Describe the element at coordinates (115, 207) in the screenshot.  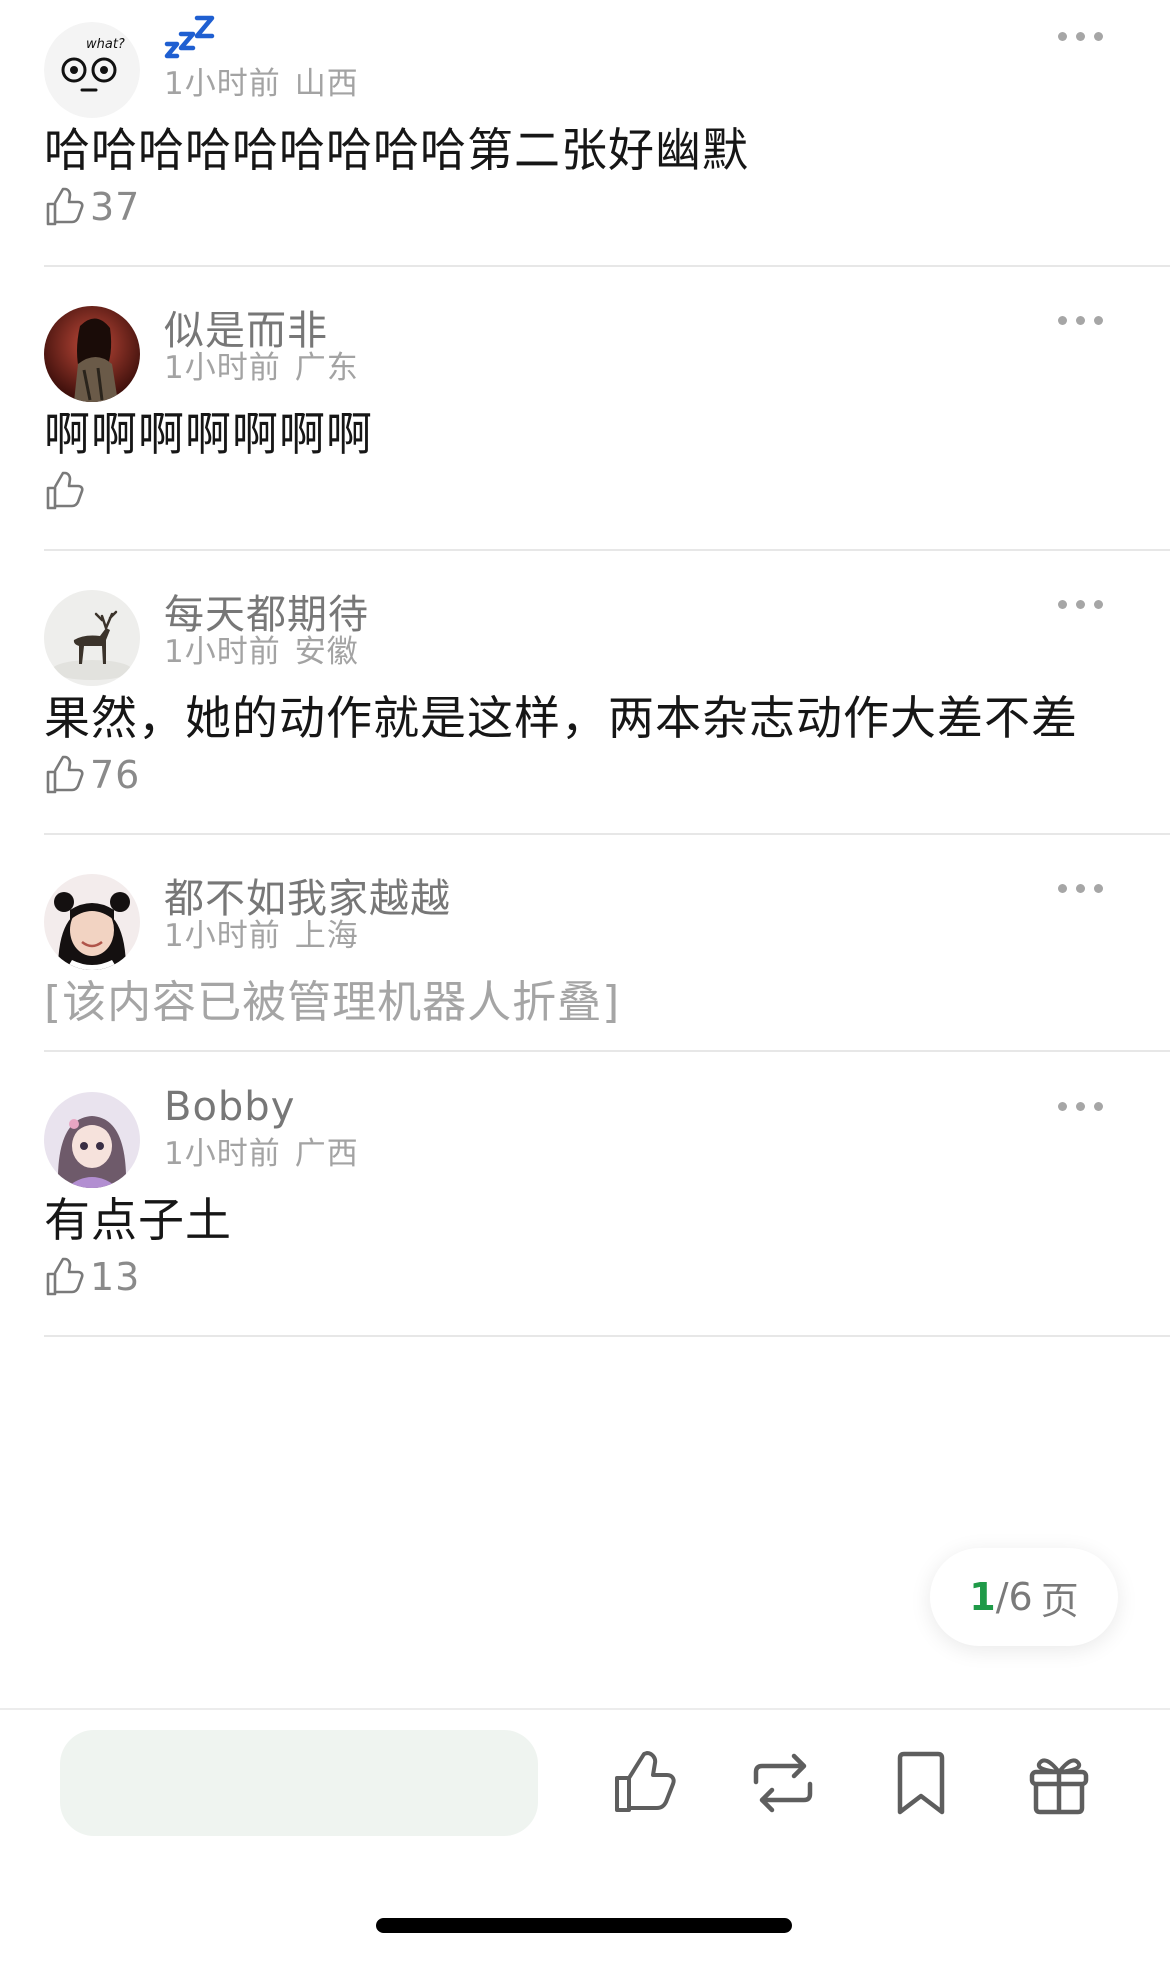
I see `like-count: 37` at that location.